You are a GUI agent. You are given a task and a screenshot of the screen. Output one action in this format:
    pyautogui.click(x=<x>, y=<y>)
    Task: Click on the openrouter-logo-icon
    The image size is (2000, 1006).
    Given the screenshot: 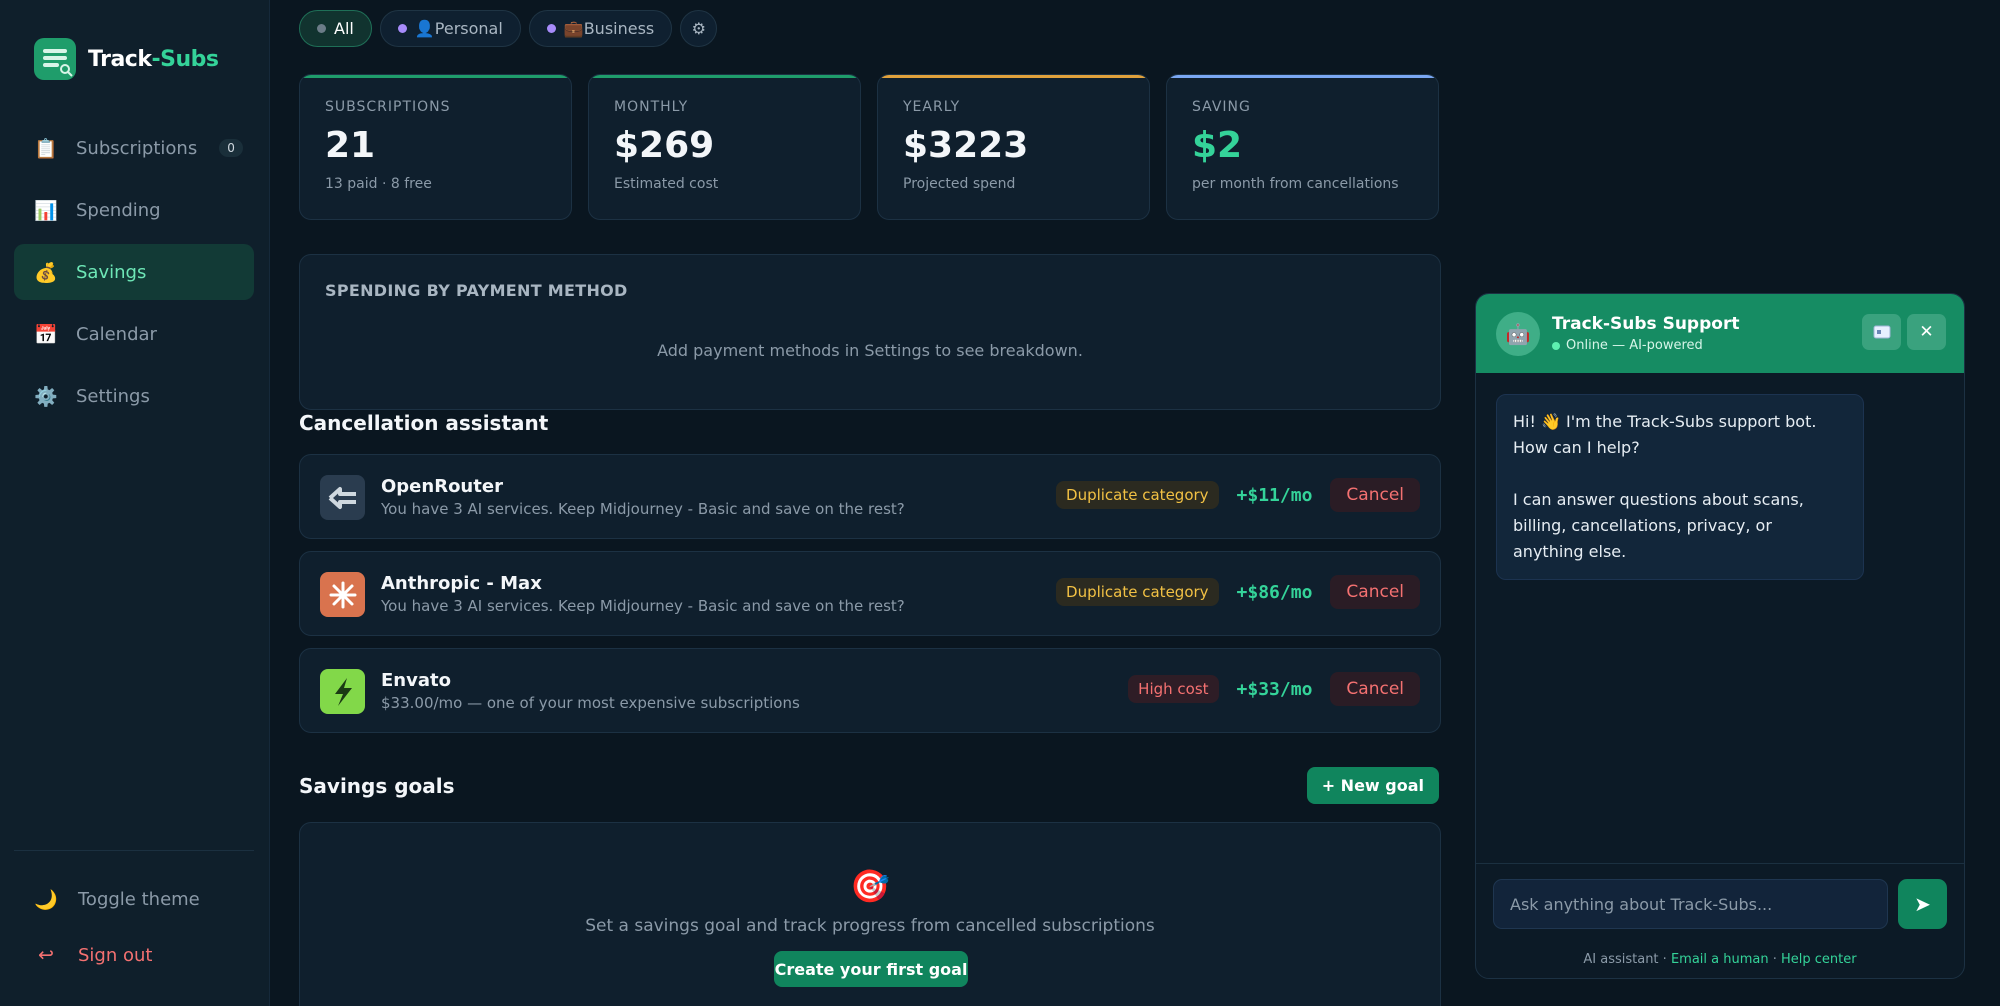 What is the action you would take?
    pyautogui.click(x=342, y=497)
    